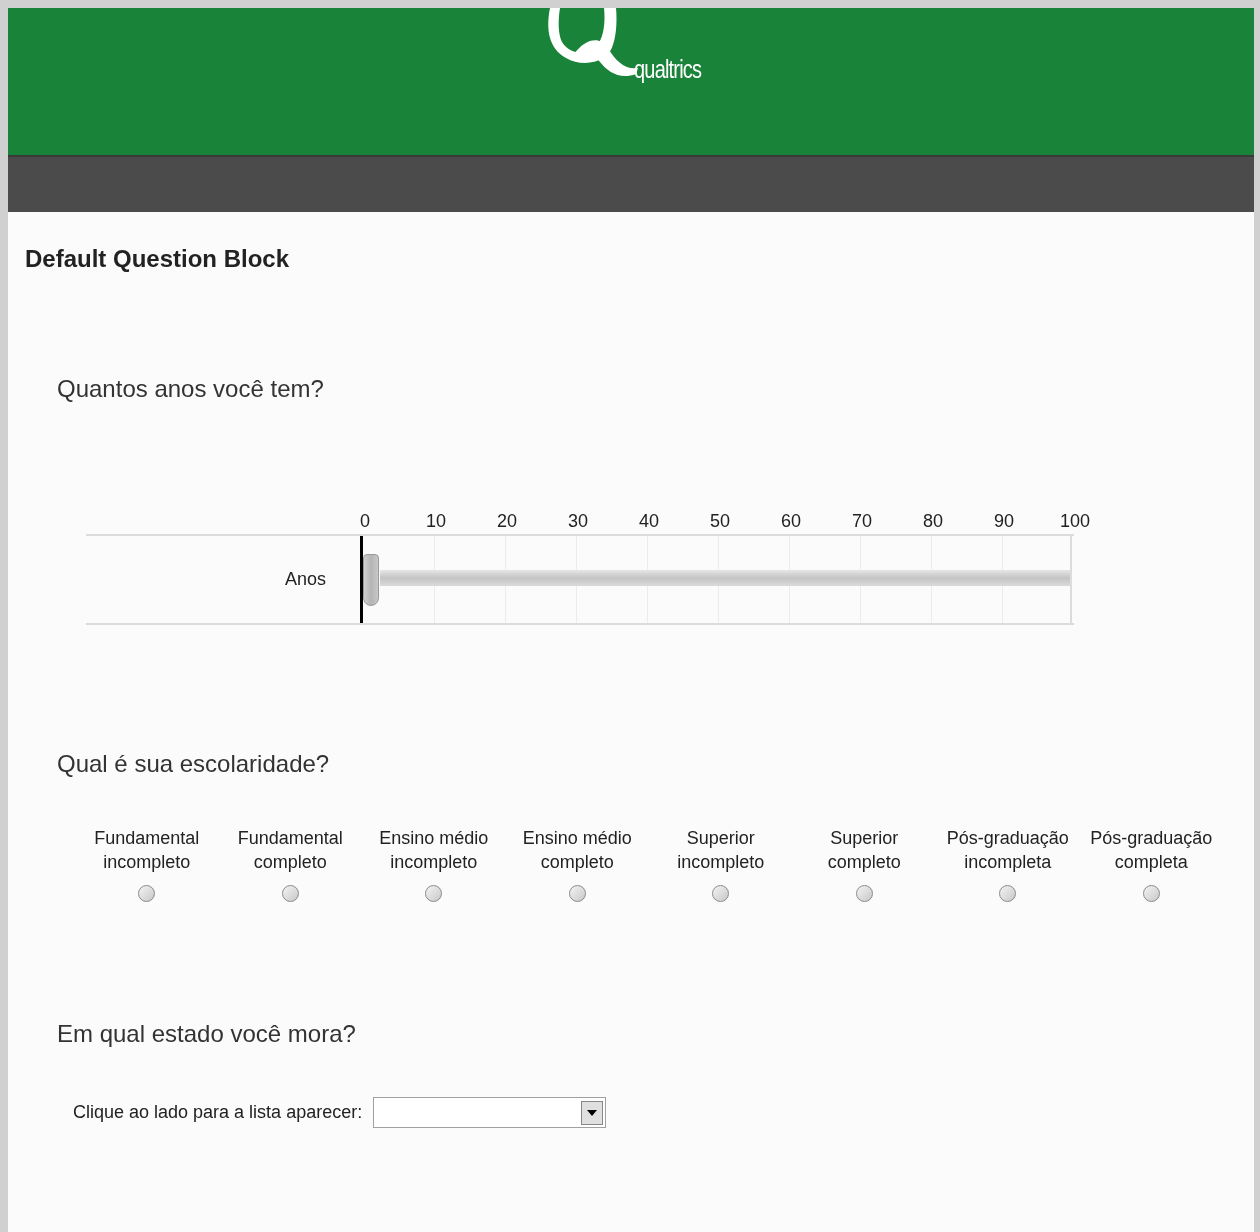 The width and height of the screenshot is (1260, 1232). Describe the element at coordinates (1004, 521) in the screenshot. I see `scale-label: 90` at that location.